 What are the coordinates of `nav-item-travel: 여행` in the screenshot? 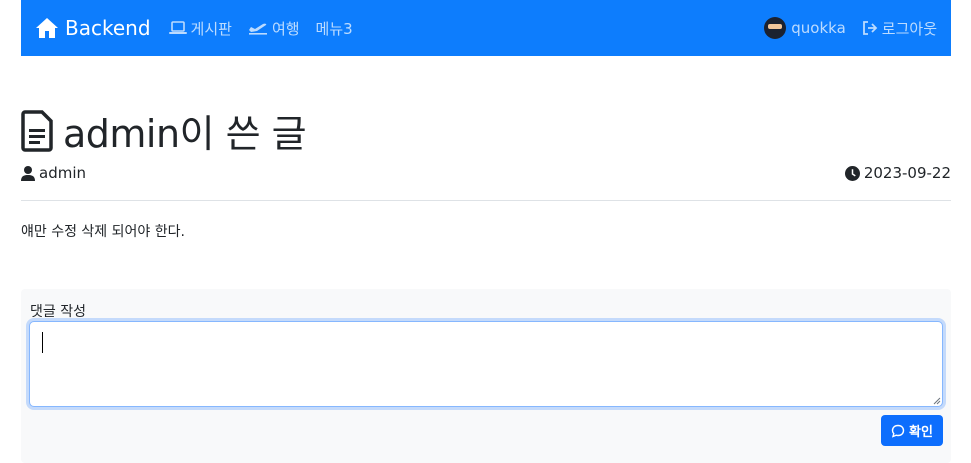 It's located at (274, 28).